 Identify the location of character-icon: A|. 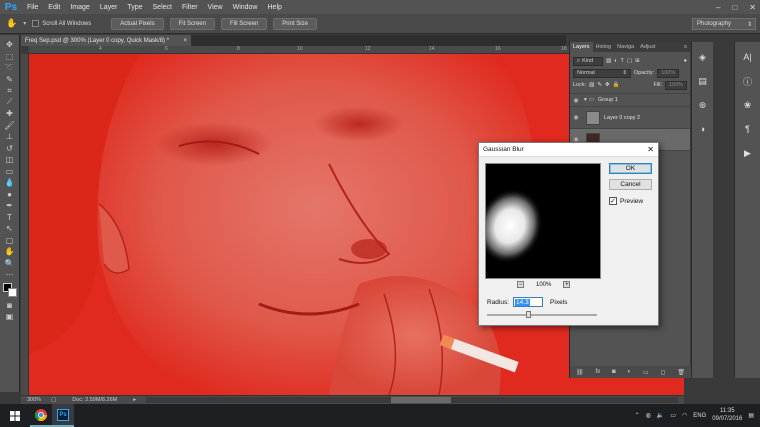
(748, 57).